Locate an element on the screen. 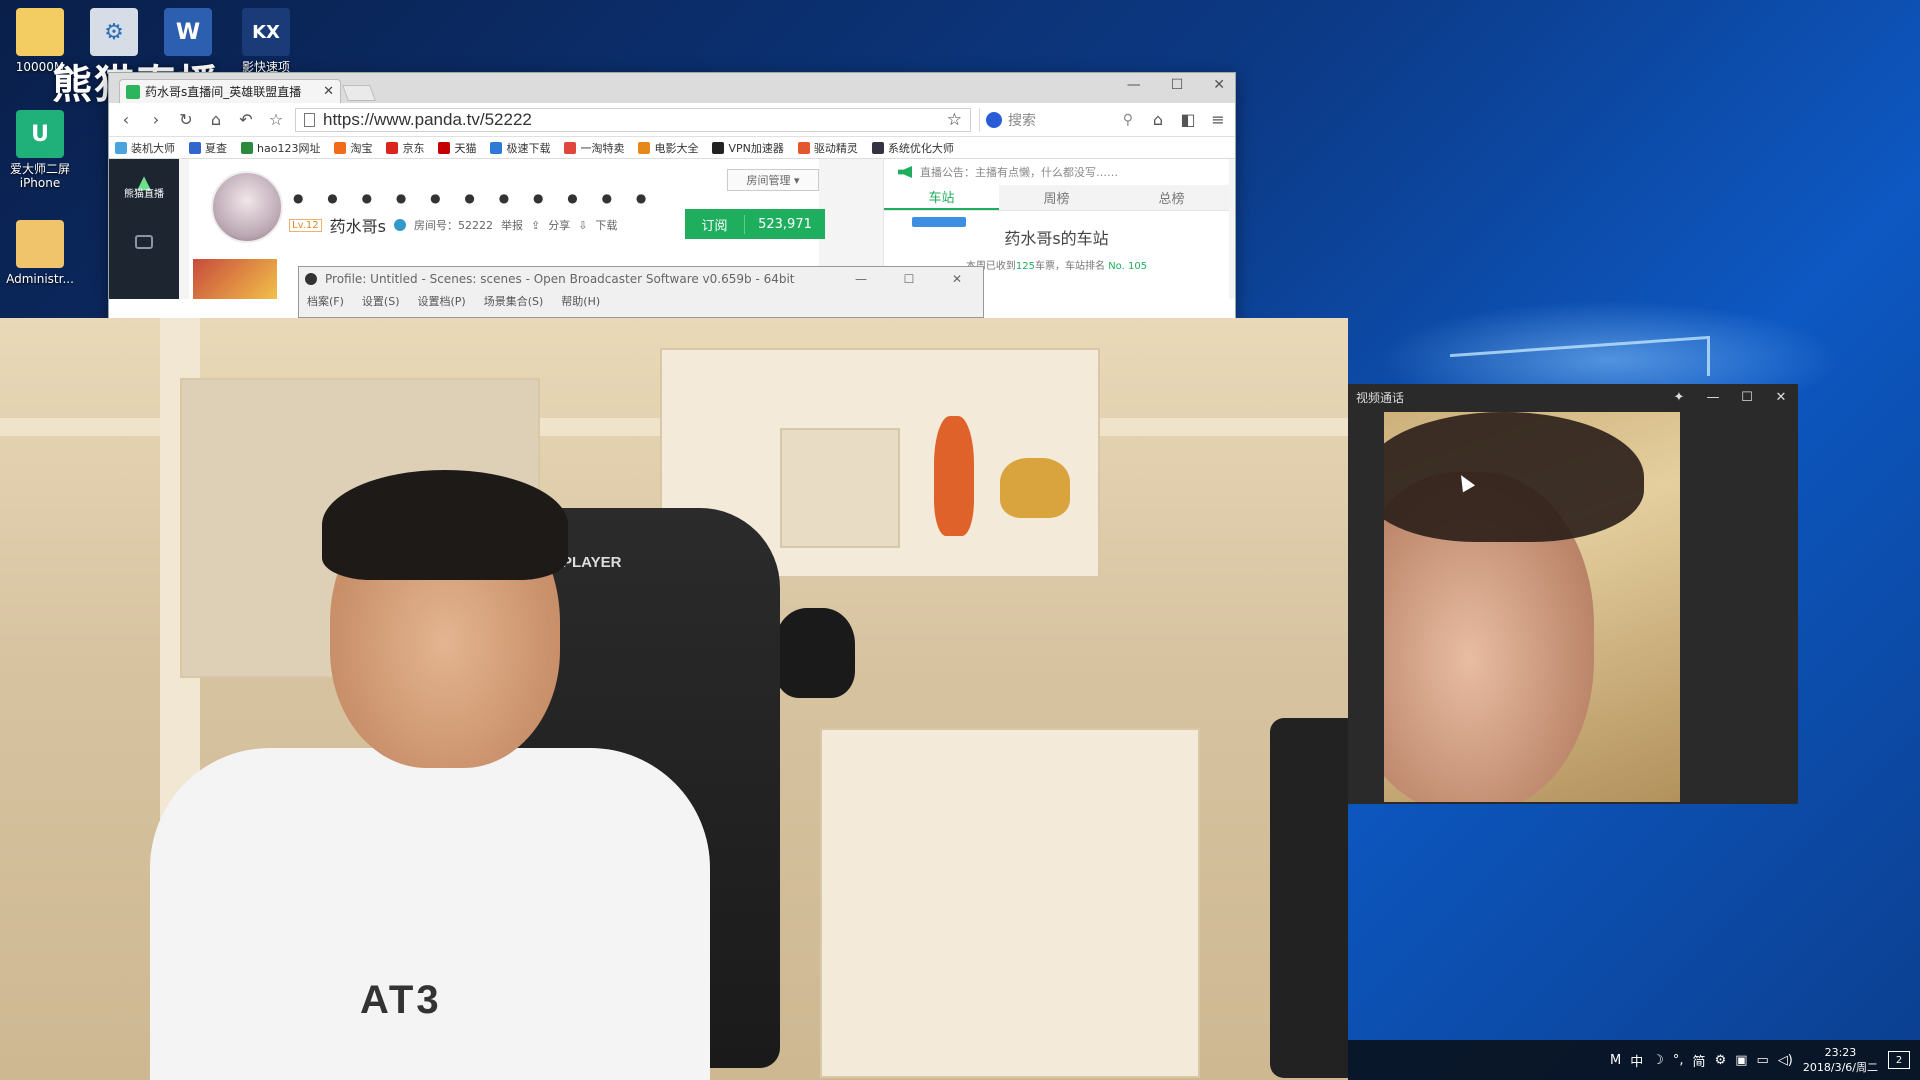 Image resolution: width=1920 pixels, height=1080 pixels. obs-menubar: 档案(F) 设置(S) 设置档(P) 场景集合(S) 帮助(H) is located at coordinates (641, 301).